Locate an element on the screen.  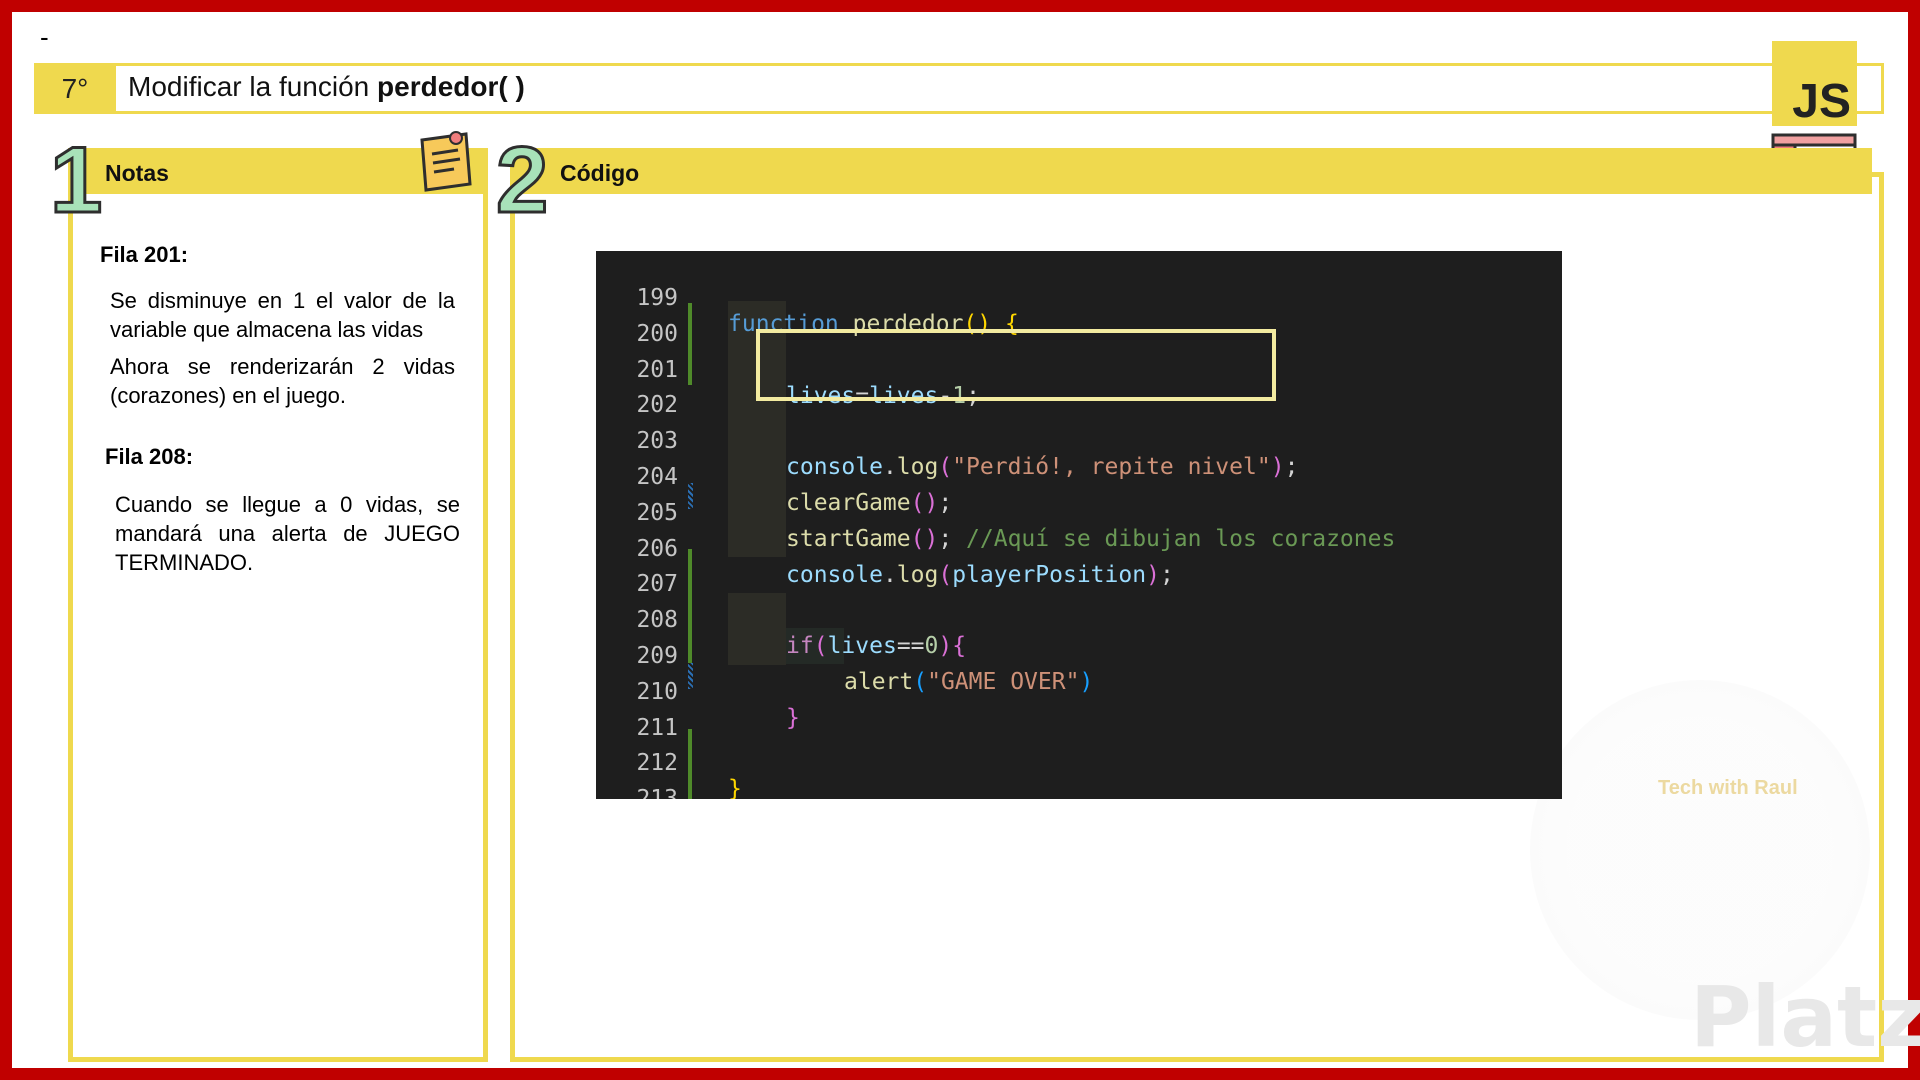
watermark-badge-text: Tech with Raul is located at coordinates (1728, 788).